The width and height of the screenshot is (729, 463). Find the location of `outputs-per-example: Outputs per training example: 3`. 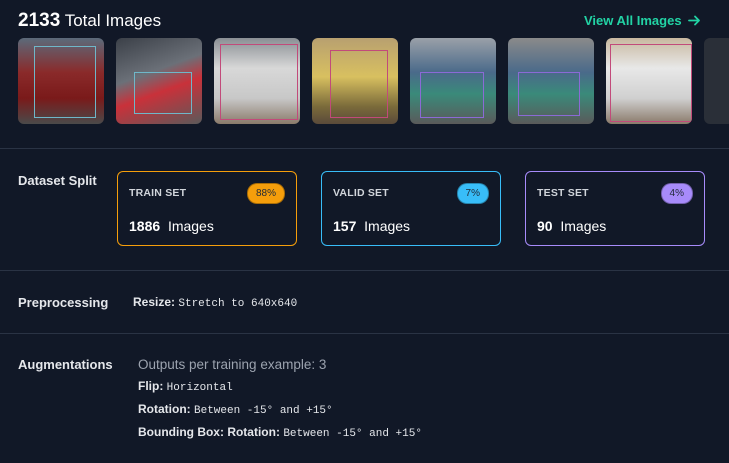

outputs-per-example: Outputs per training example: 3 is located at coordinates (232, 364).